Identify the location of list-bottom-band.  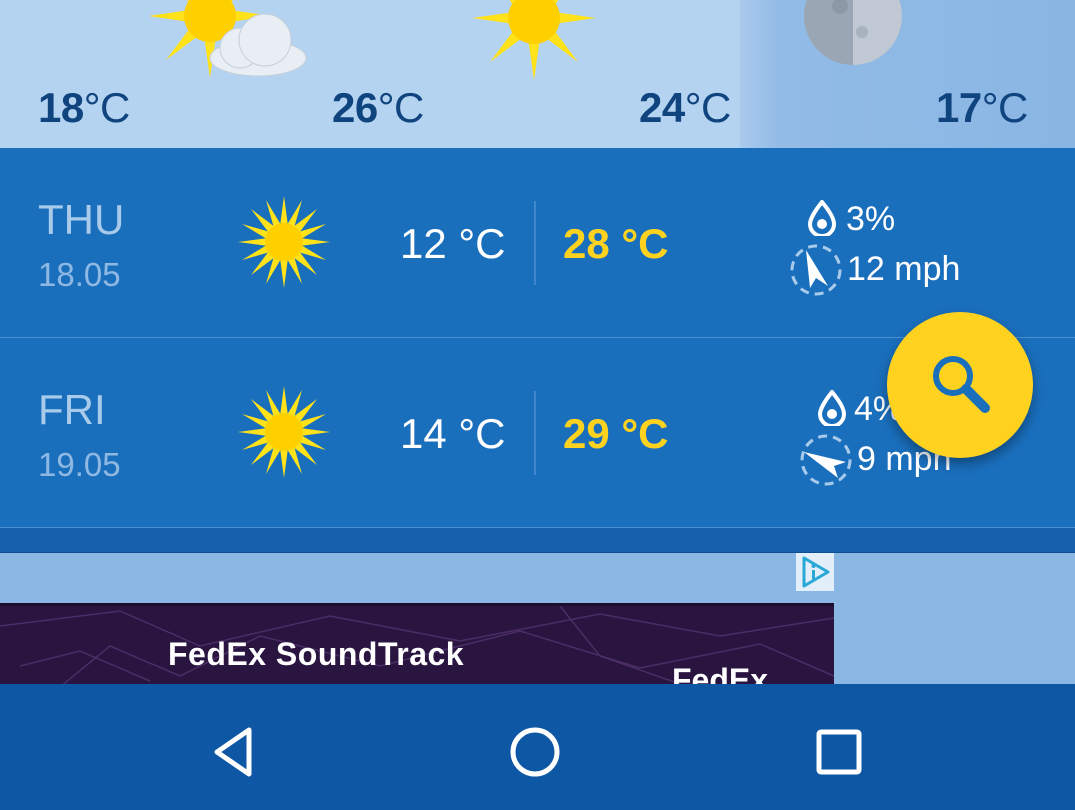
(537, 541).